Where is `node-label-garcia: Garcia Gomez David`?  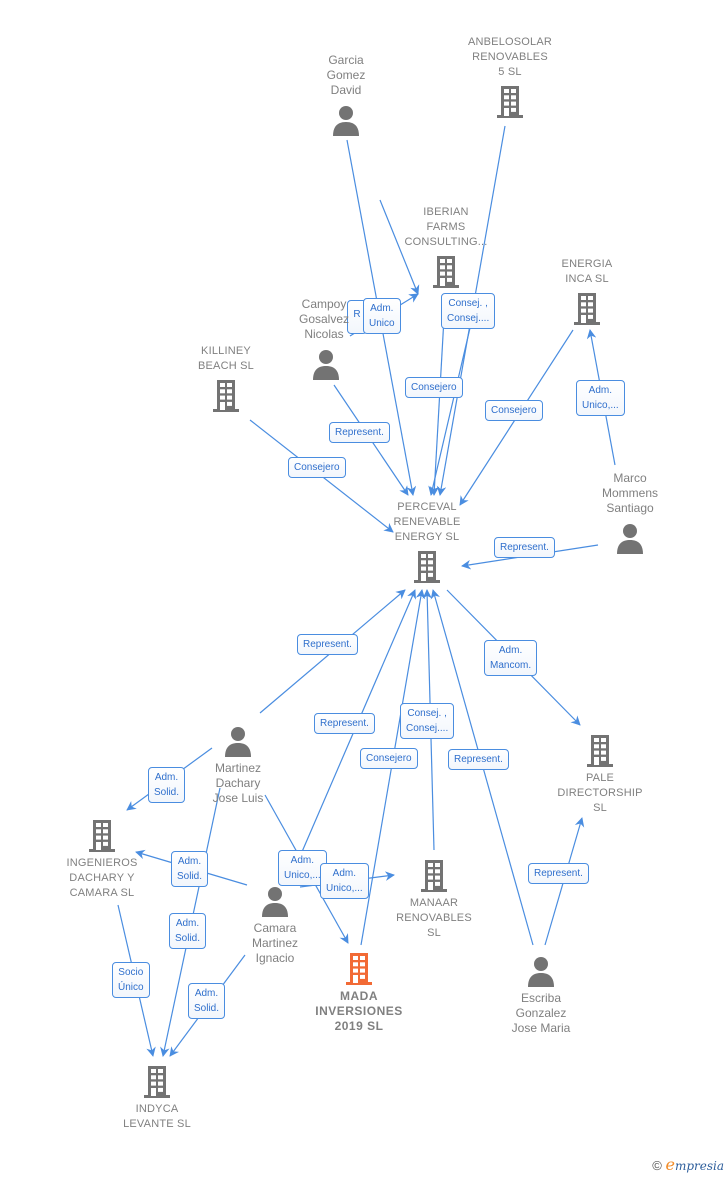
node-label-garcia: Garcia Gomez David is located at coordinates (346, 75).